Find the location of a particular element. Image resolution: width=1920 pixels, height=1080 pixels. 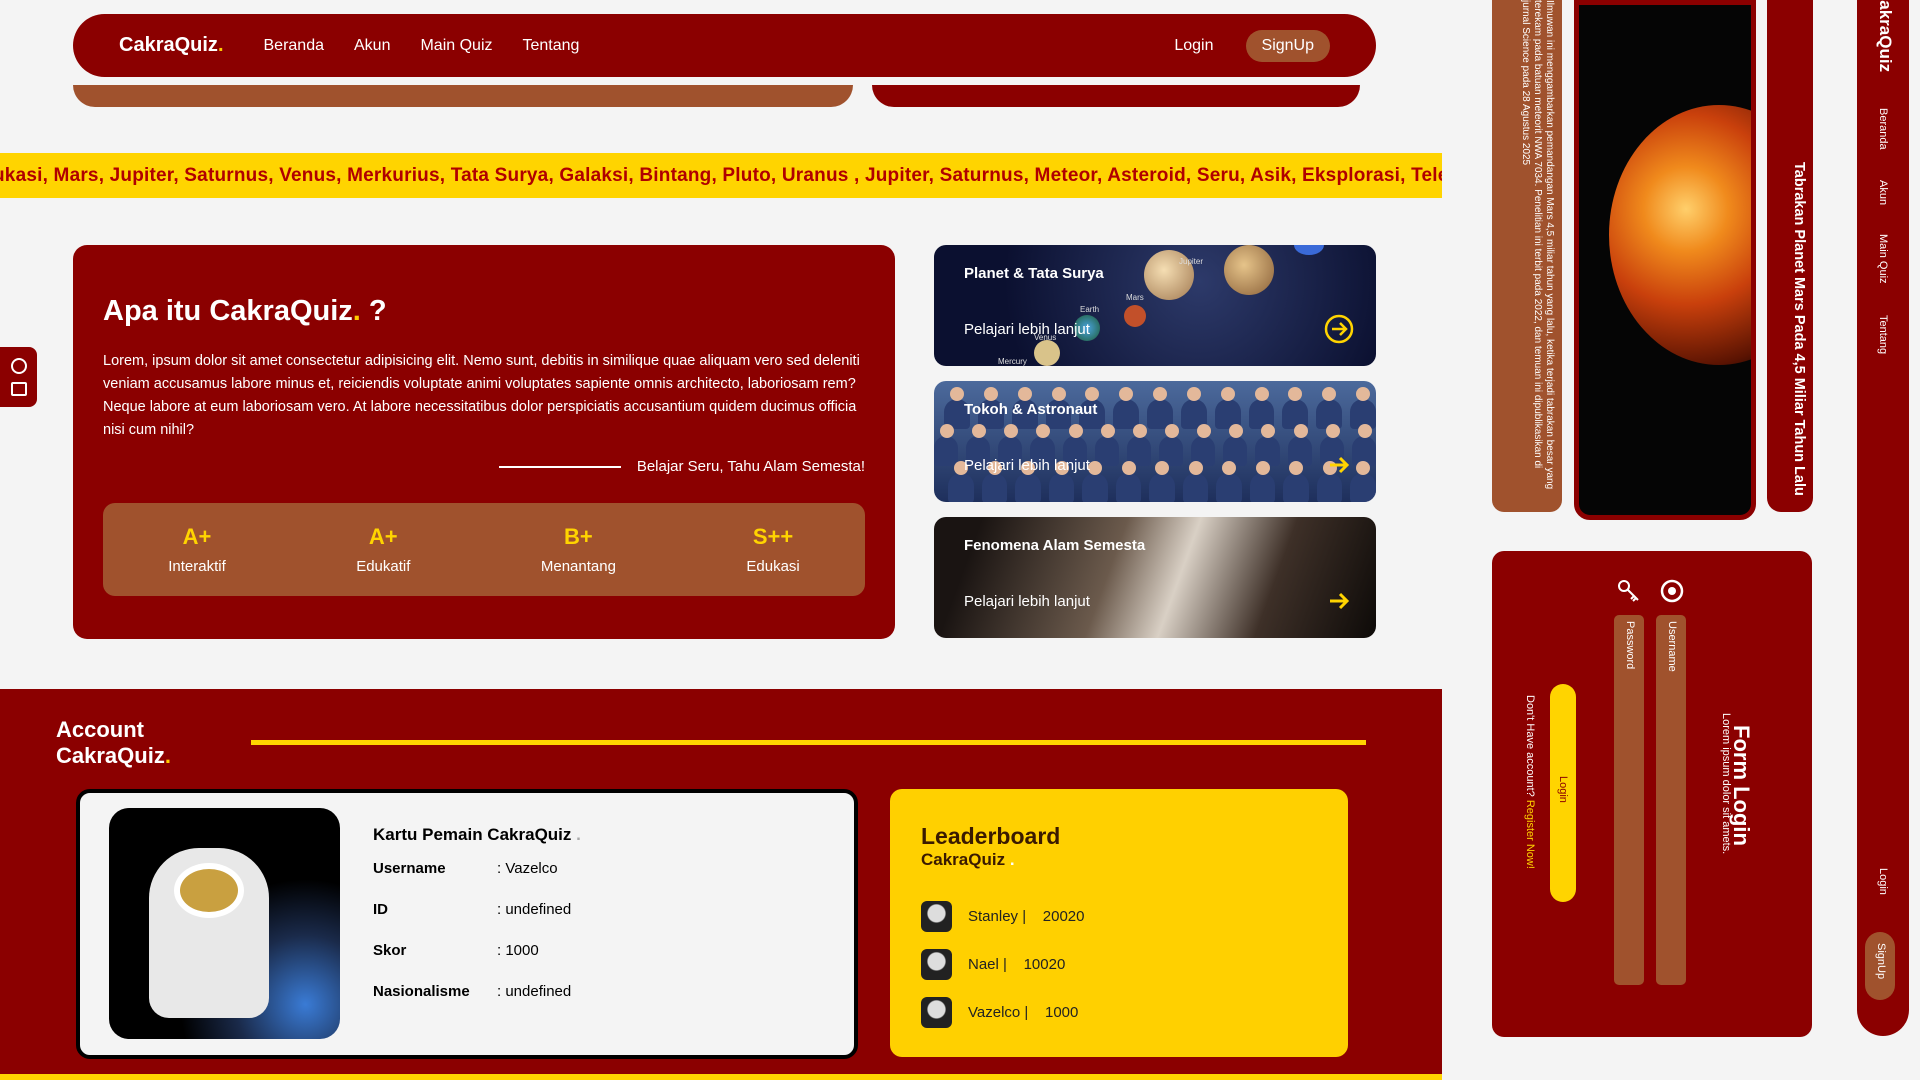

astronaut-group-image is located at coordinates (1155, 481).